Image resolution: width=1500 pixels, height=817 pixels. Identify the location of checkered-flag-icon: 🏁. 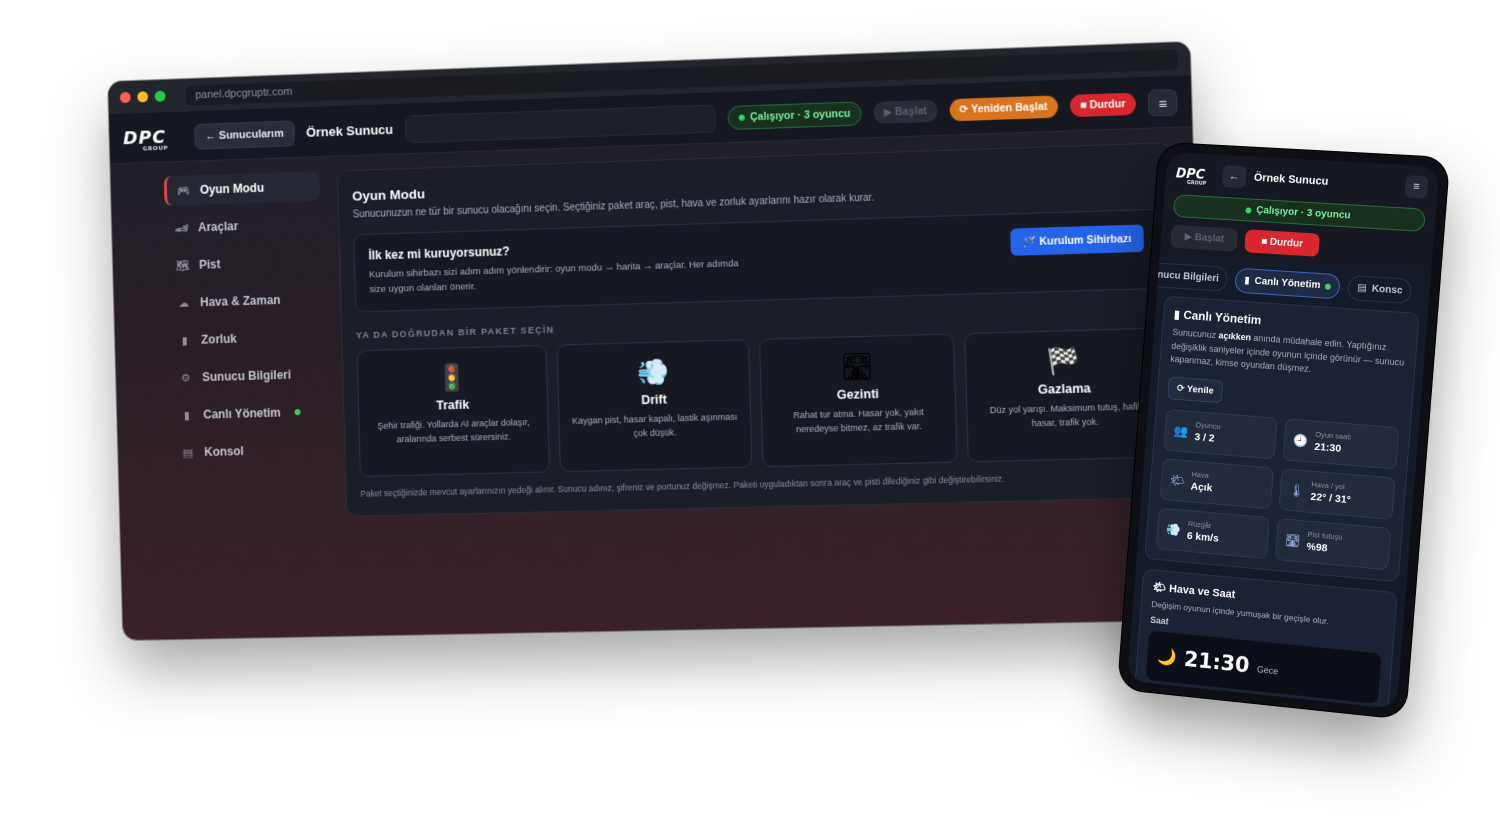
(1063, 361).